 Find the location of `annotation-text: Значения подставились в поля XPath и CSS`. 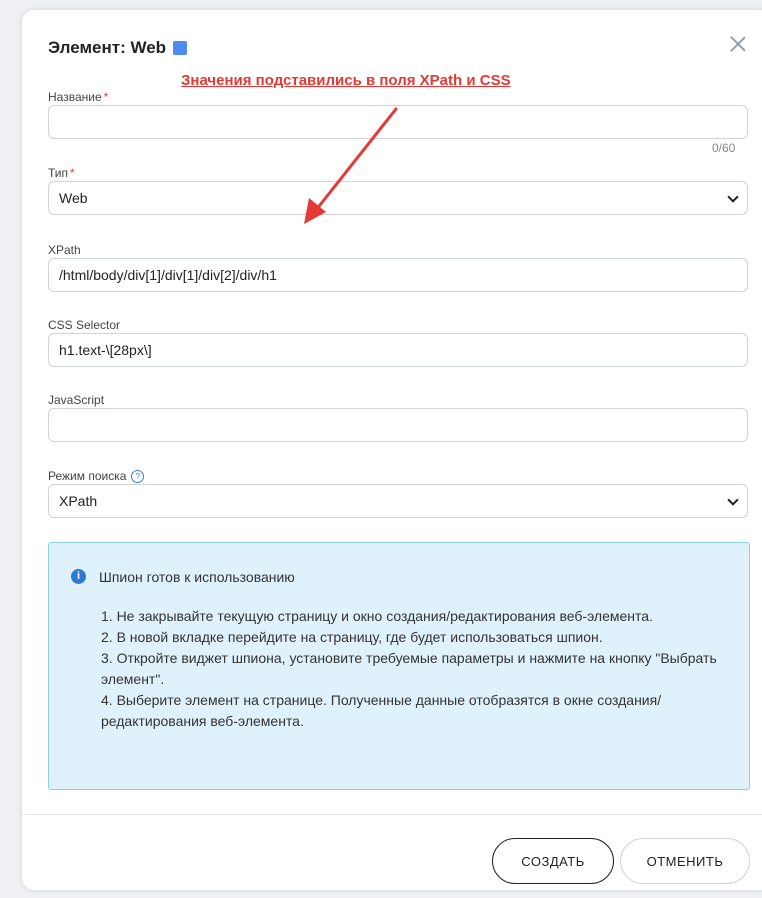

annotation-text: Значения подставились в поля XPath и CSS is located at coordinates (346, 80).